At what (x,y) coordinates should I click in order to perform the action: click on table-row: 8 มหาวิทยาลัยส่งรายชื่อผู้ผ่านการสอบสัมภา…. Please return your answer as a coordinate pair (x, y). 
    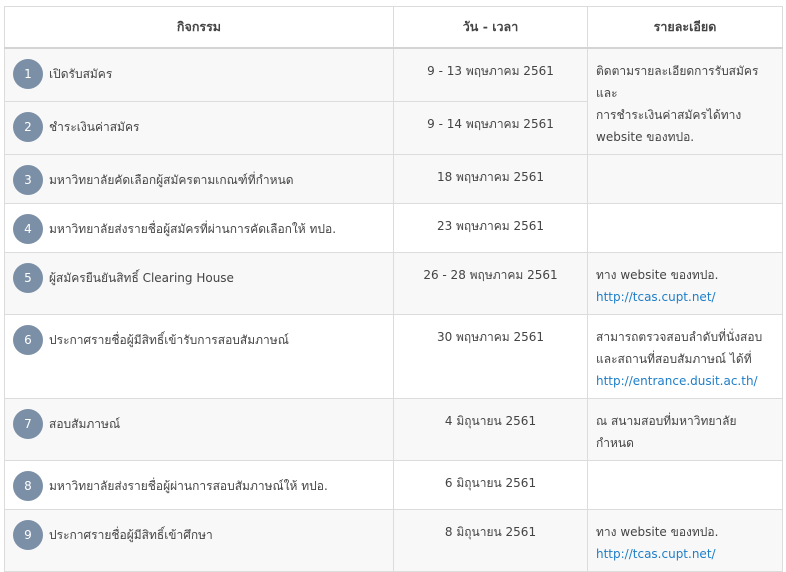
    Looking at the image, I should click on (393, 485).